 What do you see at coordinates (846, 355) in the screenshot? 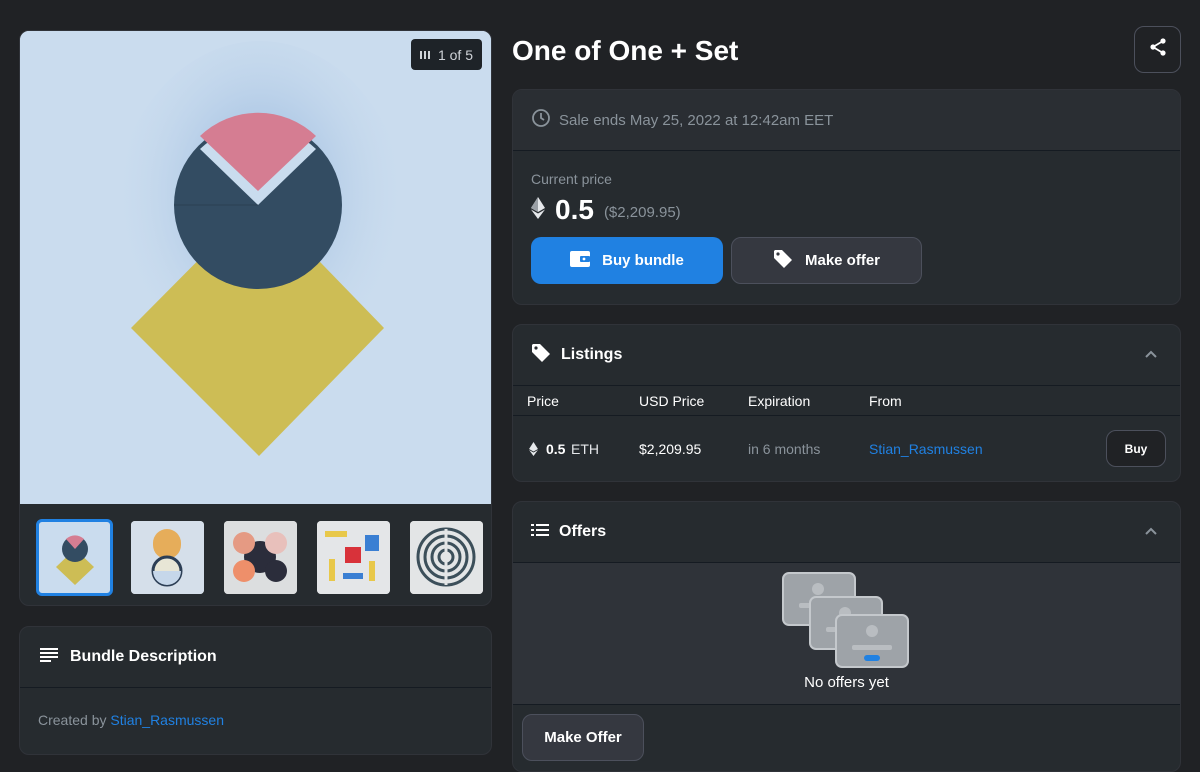
I see `listings-header: Listings` at bounding box center [846, 355].